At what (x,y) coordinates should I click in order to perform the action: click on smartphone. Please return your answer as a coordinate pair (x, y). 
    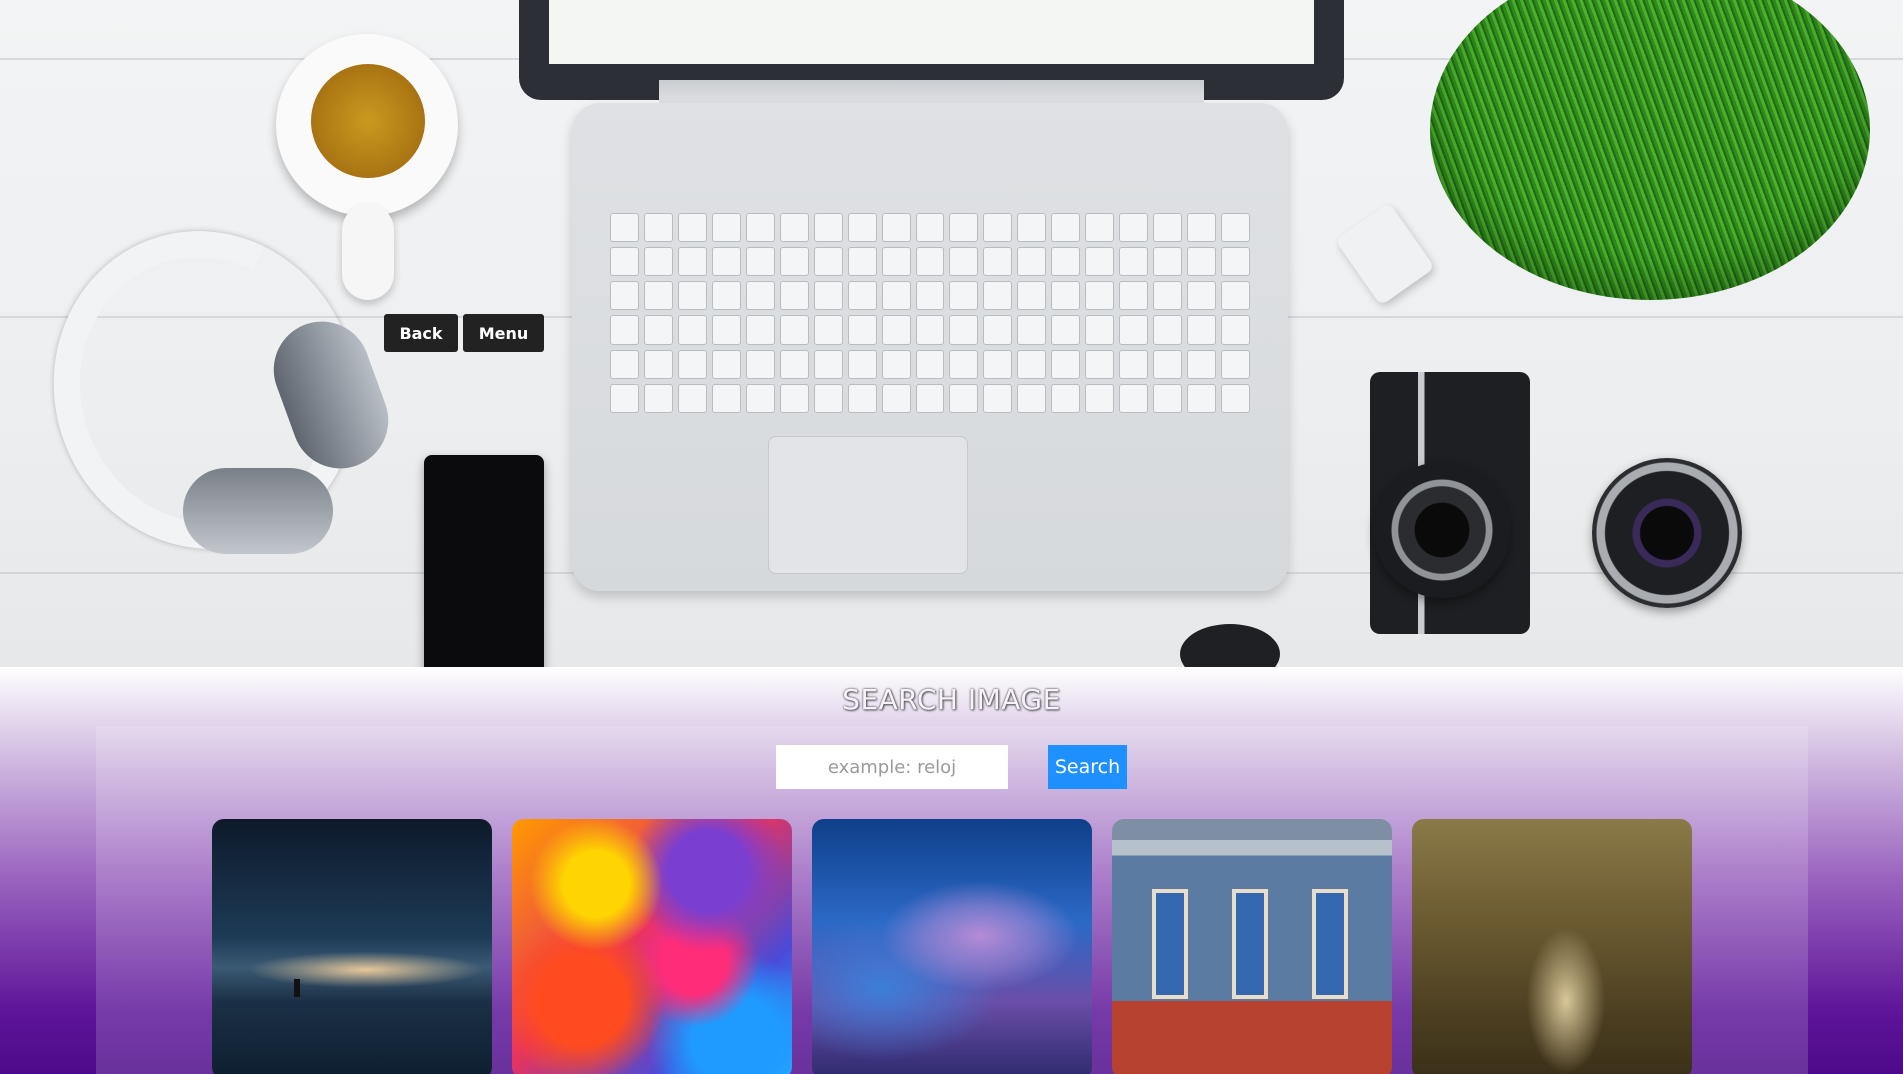
    Looking at the image, I should click on (484, 561).